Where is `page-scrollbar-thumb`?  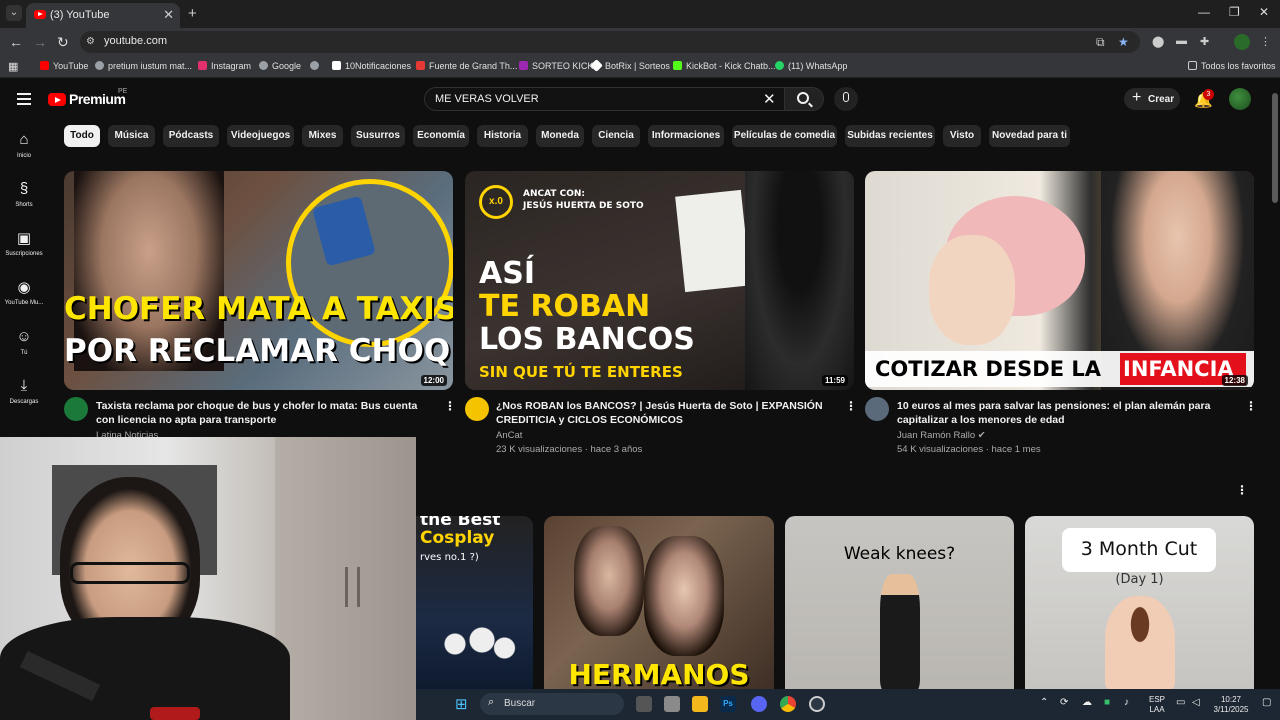
page-scrollbar-thumb is located at coordinates (1275, 148).